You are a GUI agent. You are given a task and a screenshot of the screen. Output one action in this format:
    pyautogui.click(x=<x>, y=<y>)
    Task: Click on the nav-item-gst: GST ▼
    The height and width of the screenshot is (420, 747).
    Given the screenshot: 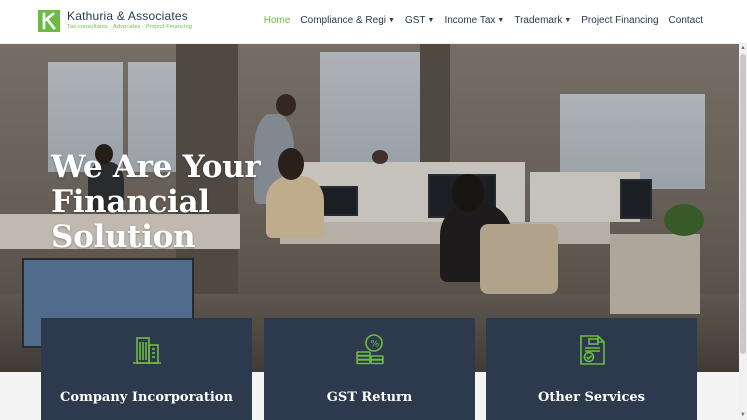 What is the action you would take?
    pyautogui.click(x=420, y=20)
    